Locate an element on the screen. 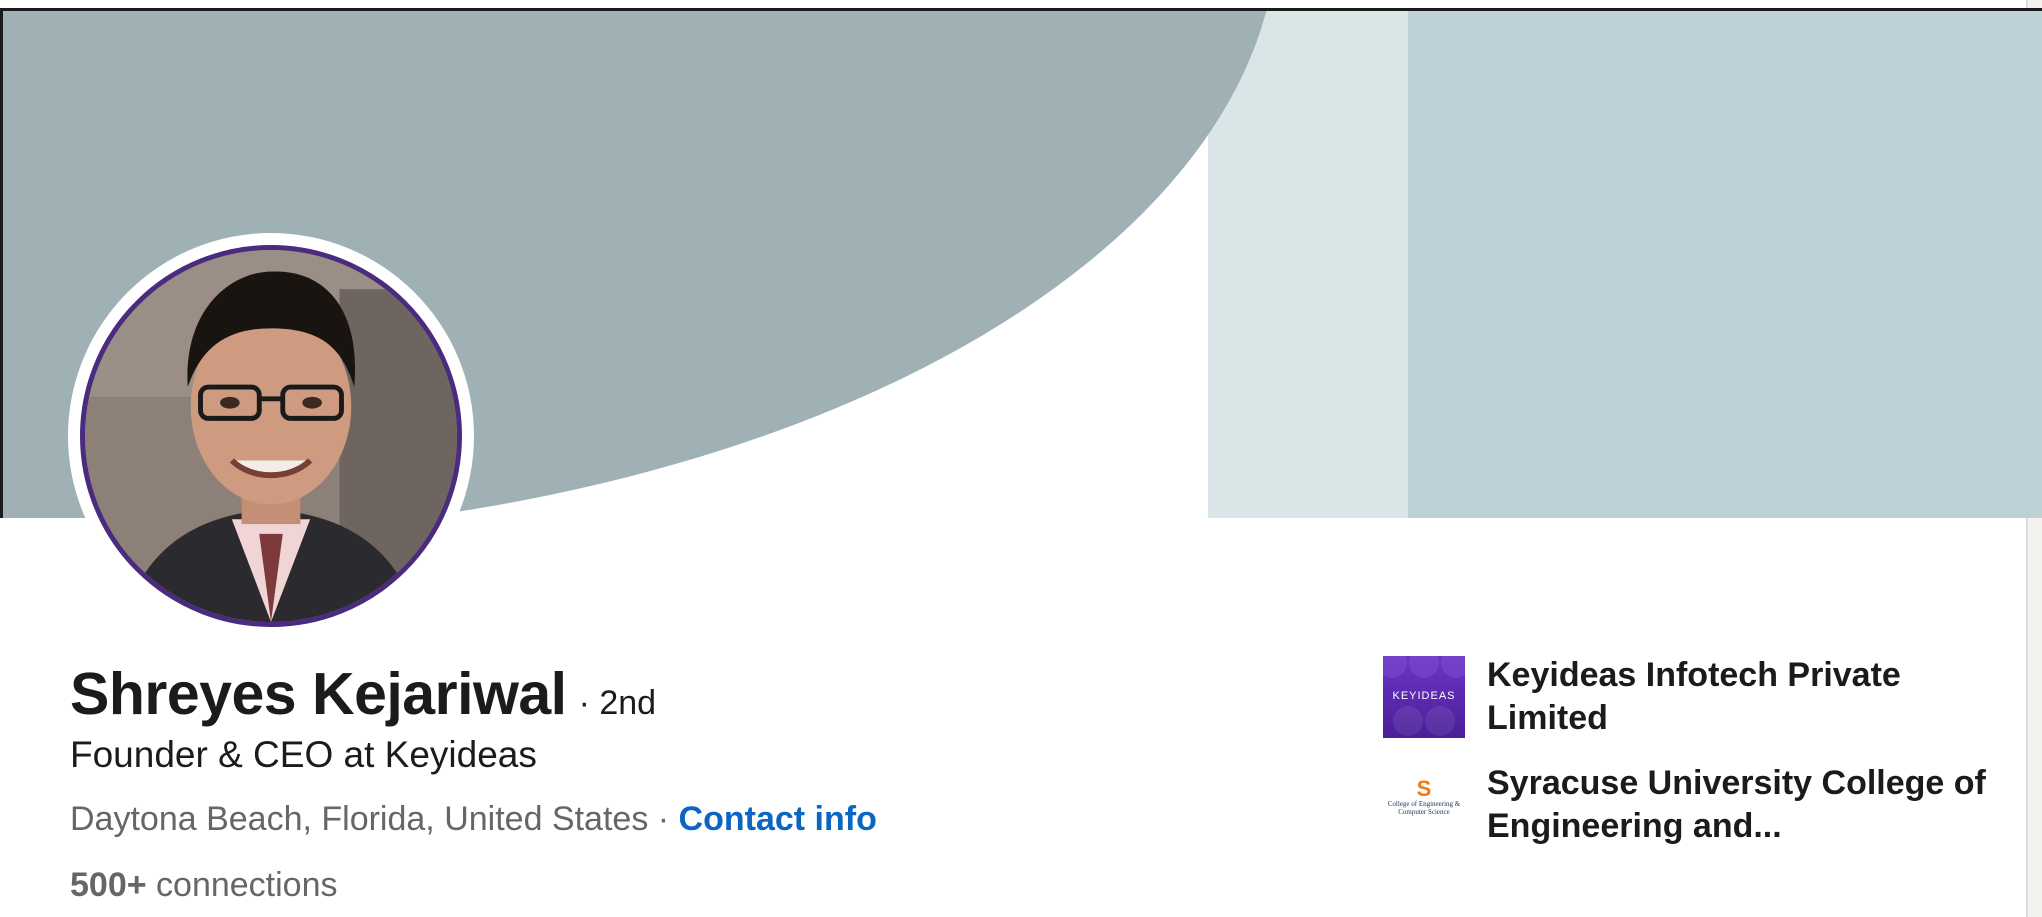 This screenshot has height=917, width=2042. contact-info-link: Contact info is located at coordinates (778, 819).